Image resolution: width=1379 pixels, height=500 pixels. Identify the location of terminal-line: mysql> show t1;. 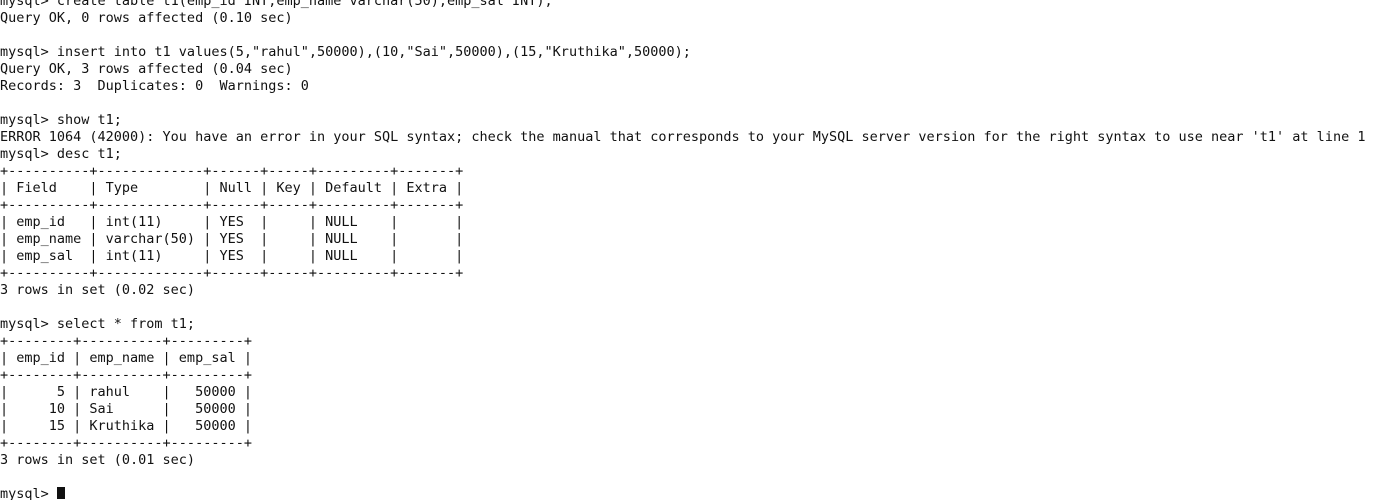
(61, 120).